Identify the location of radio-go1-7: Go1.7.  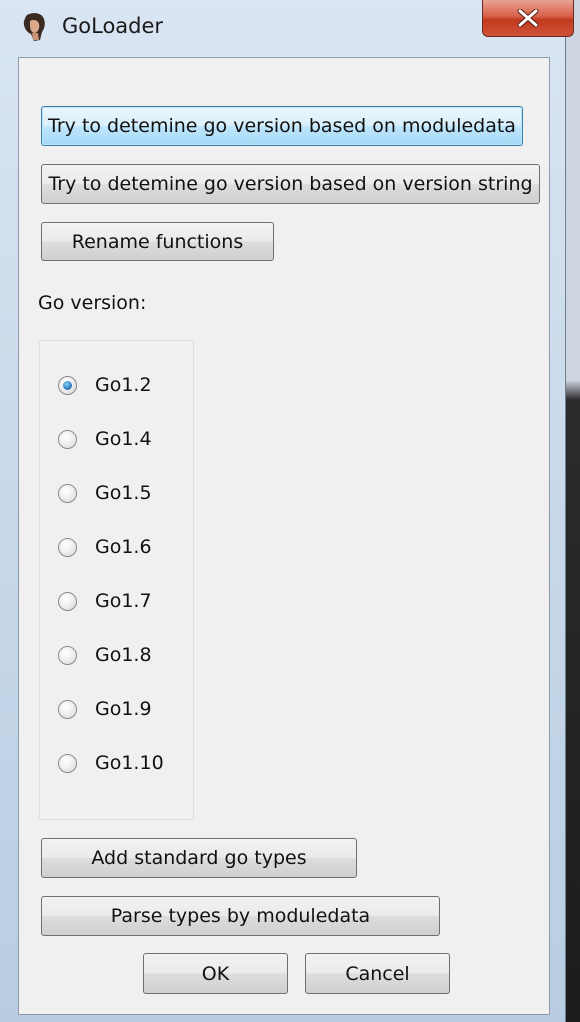
(105, 601).